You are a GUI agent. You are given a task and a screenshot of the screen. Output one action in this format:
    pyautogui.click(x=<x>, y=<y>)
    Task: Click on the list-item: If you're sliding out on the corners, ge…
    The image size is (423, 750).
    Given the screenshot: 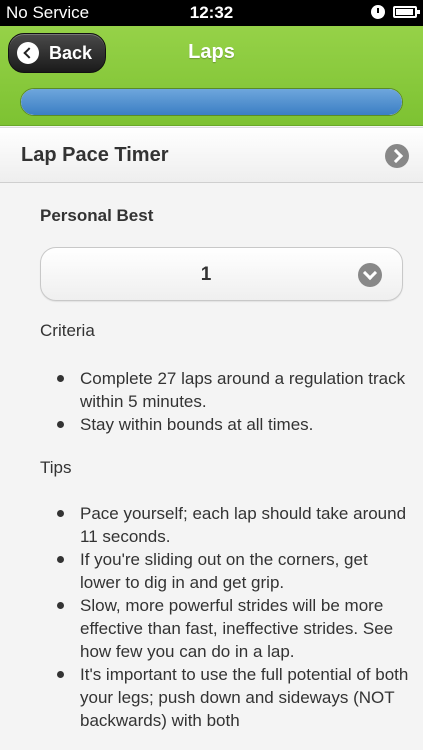 What is the action you would take?
    pyautogui.click(x=233, y=571)
    